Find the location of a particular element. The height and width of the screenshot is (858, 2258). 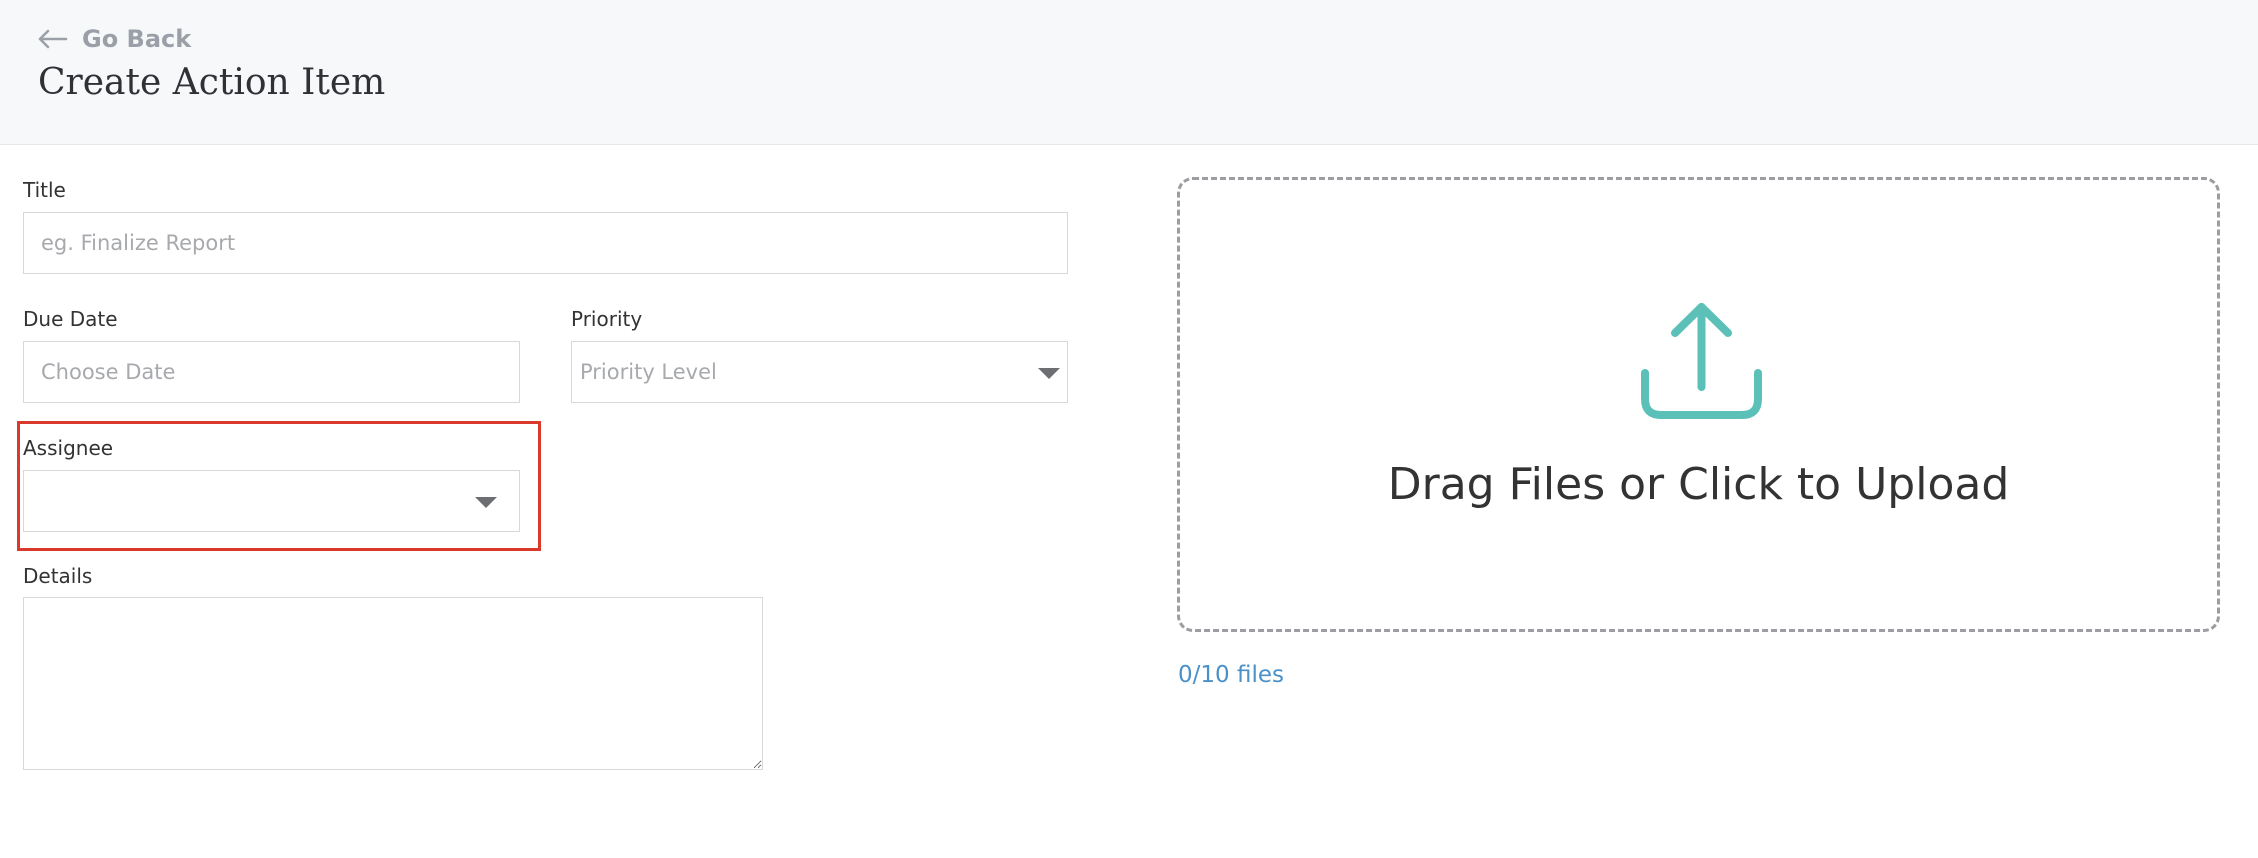

arrow-left-icon is located at coordinates (53, 39).